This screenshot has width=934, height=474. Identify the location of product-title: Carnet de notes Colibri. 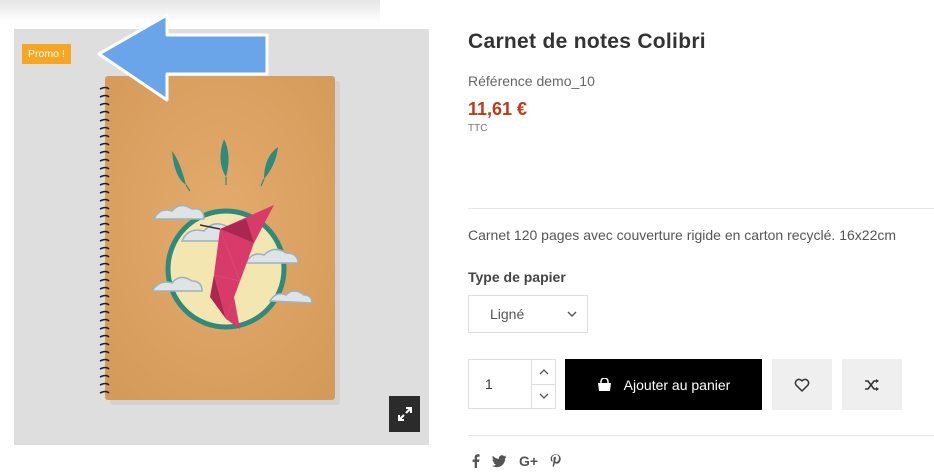
(587, 41).